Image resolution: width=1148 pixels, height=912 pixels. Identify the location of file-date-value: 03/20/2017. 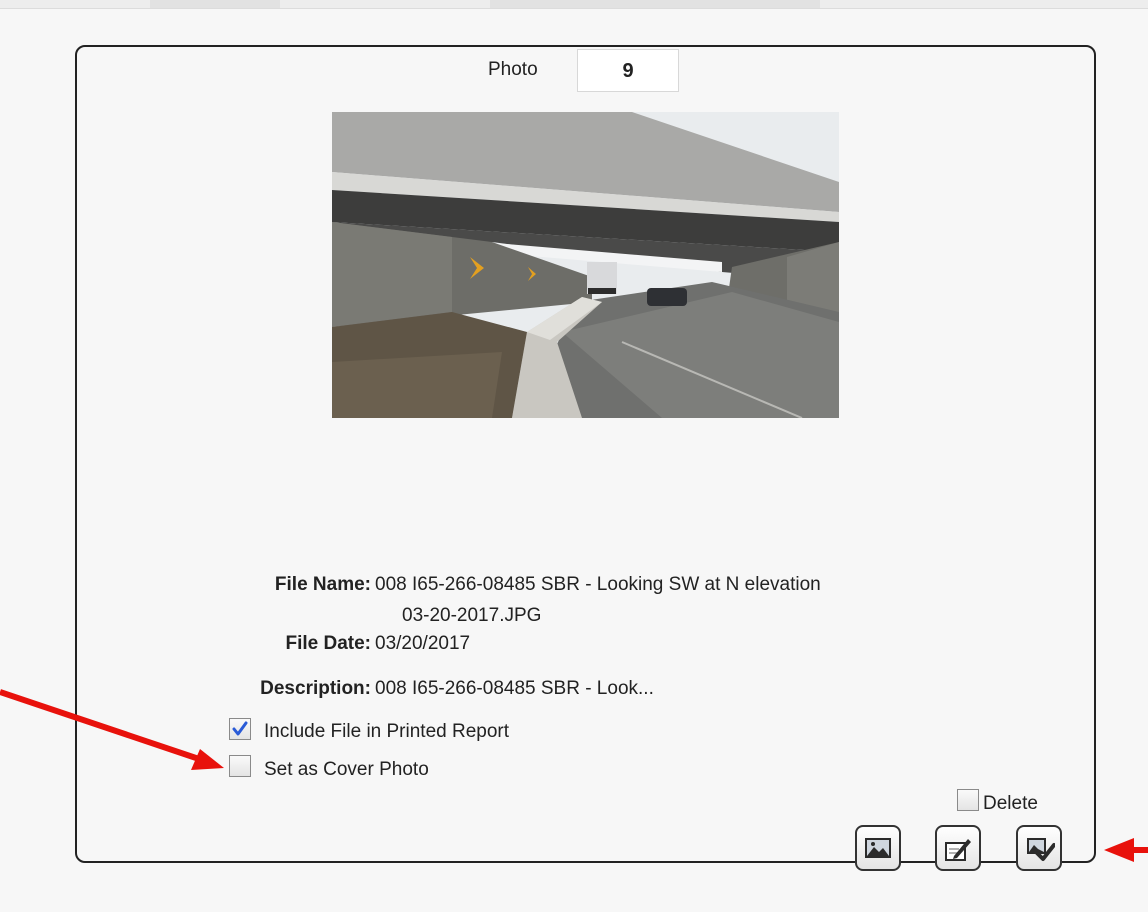
(423, 643).